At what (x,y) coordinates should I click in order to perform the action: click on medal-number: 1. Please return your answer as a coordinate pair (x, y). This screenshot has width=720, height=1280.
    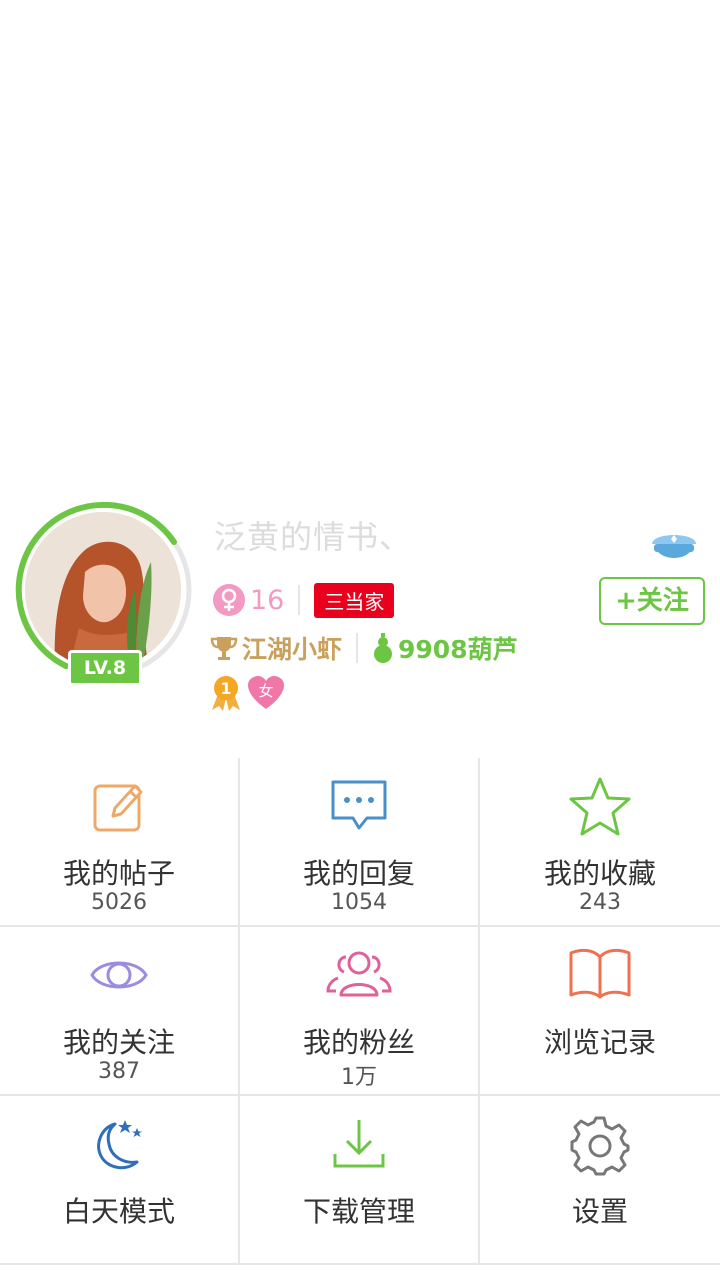
    Looking at the image, I should click on (225, 688).